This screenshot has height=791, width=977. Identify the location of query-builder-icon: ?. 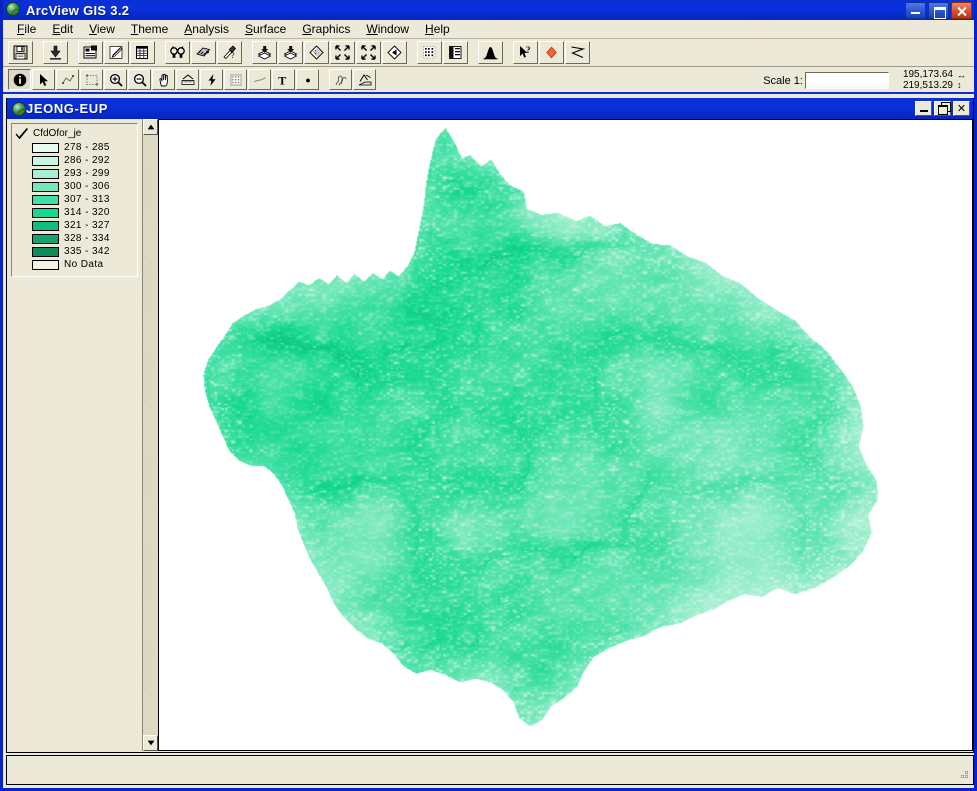
(229, 52).